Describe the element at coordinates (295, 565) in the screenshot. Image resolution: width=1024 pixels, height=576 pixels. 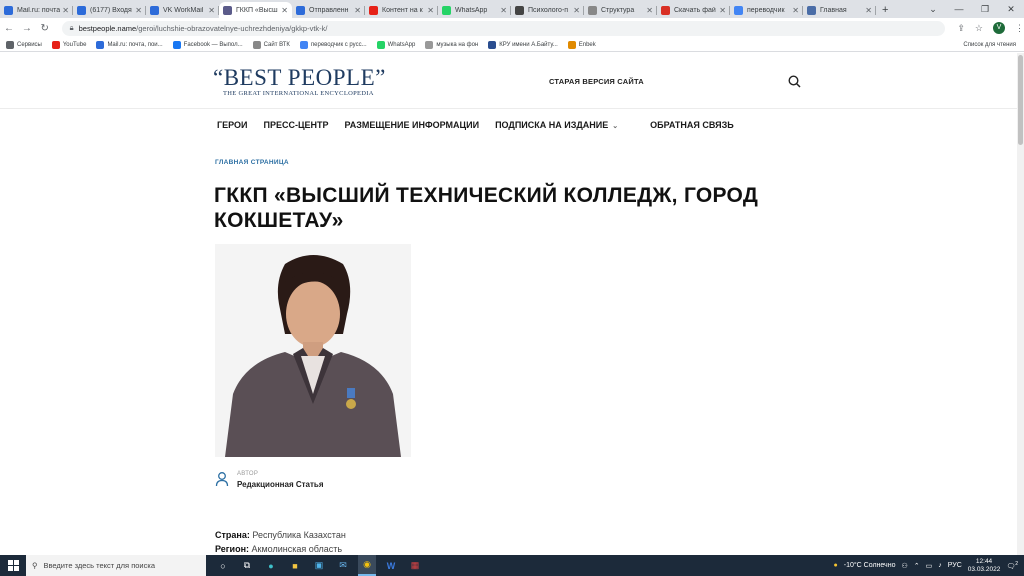
I see `file-explorer-icon: ■` at that location.